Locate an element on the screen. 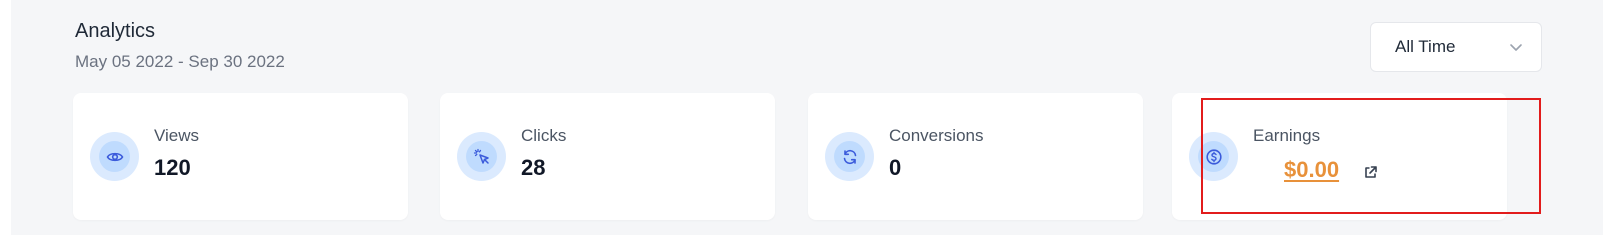 The image size is (1603, 240). period-select-value: All Time is located at coordinates (1425, 46).